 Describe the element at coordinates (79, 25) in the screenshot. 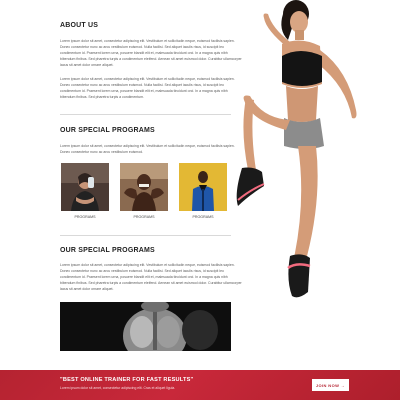

I see `about-heading: ABOUT US` at that location.